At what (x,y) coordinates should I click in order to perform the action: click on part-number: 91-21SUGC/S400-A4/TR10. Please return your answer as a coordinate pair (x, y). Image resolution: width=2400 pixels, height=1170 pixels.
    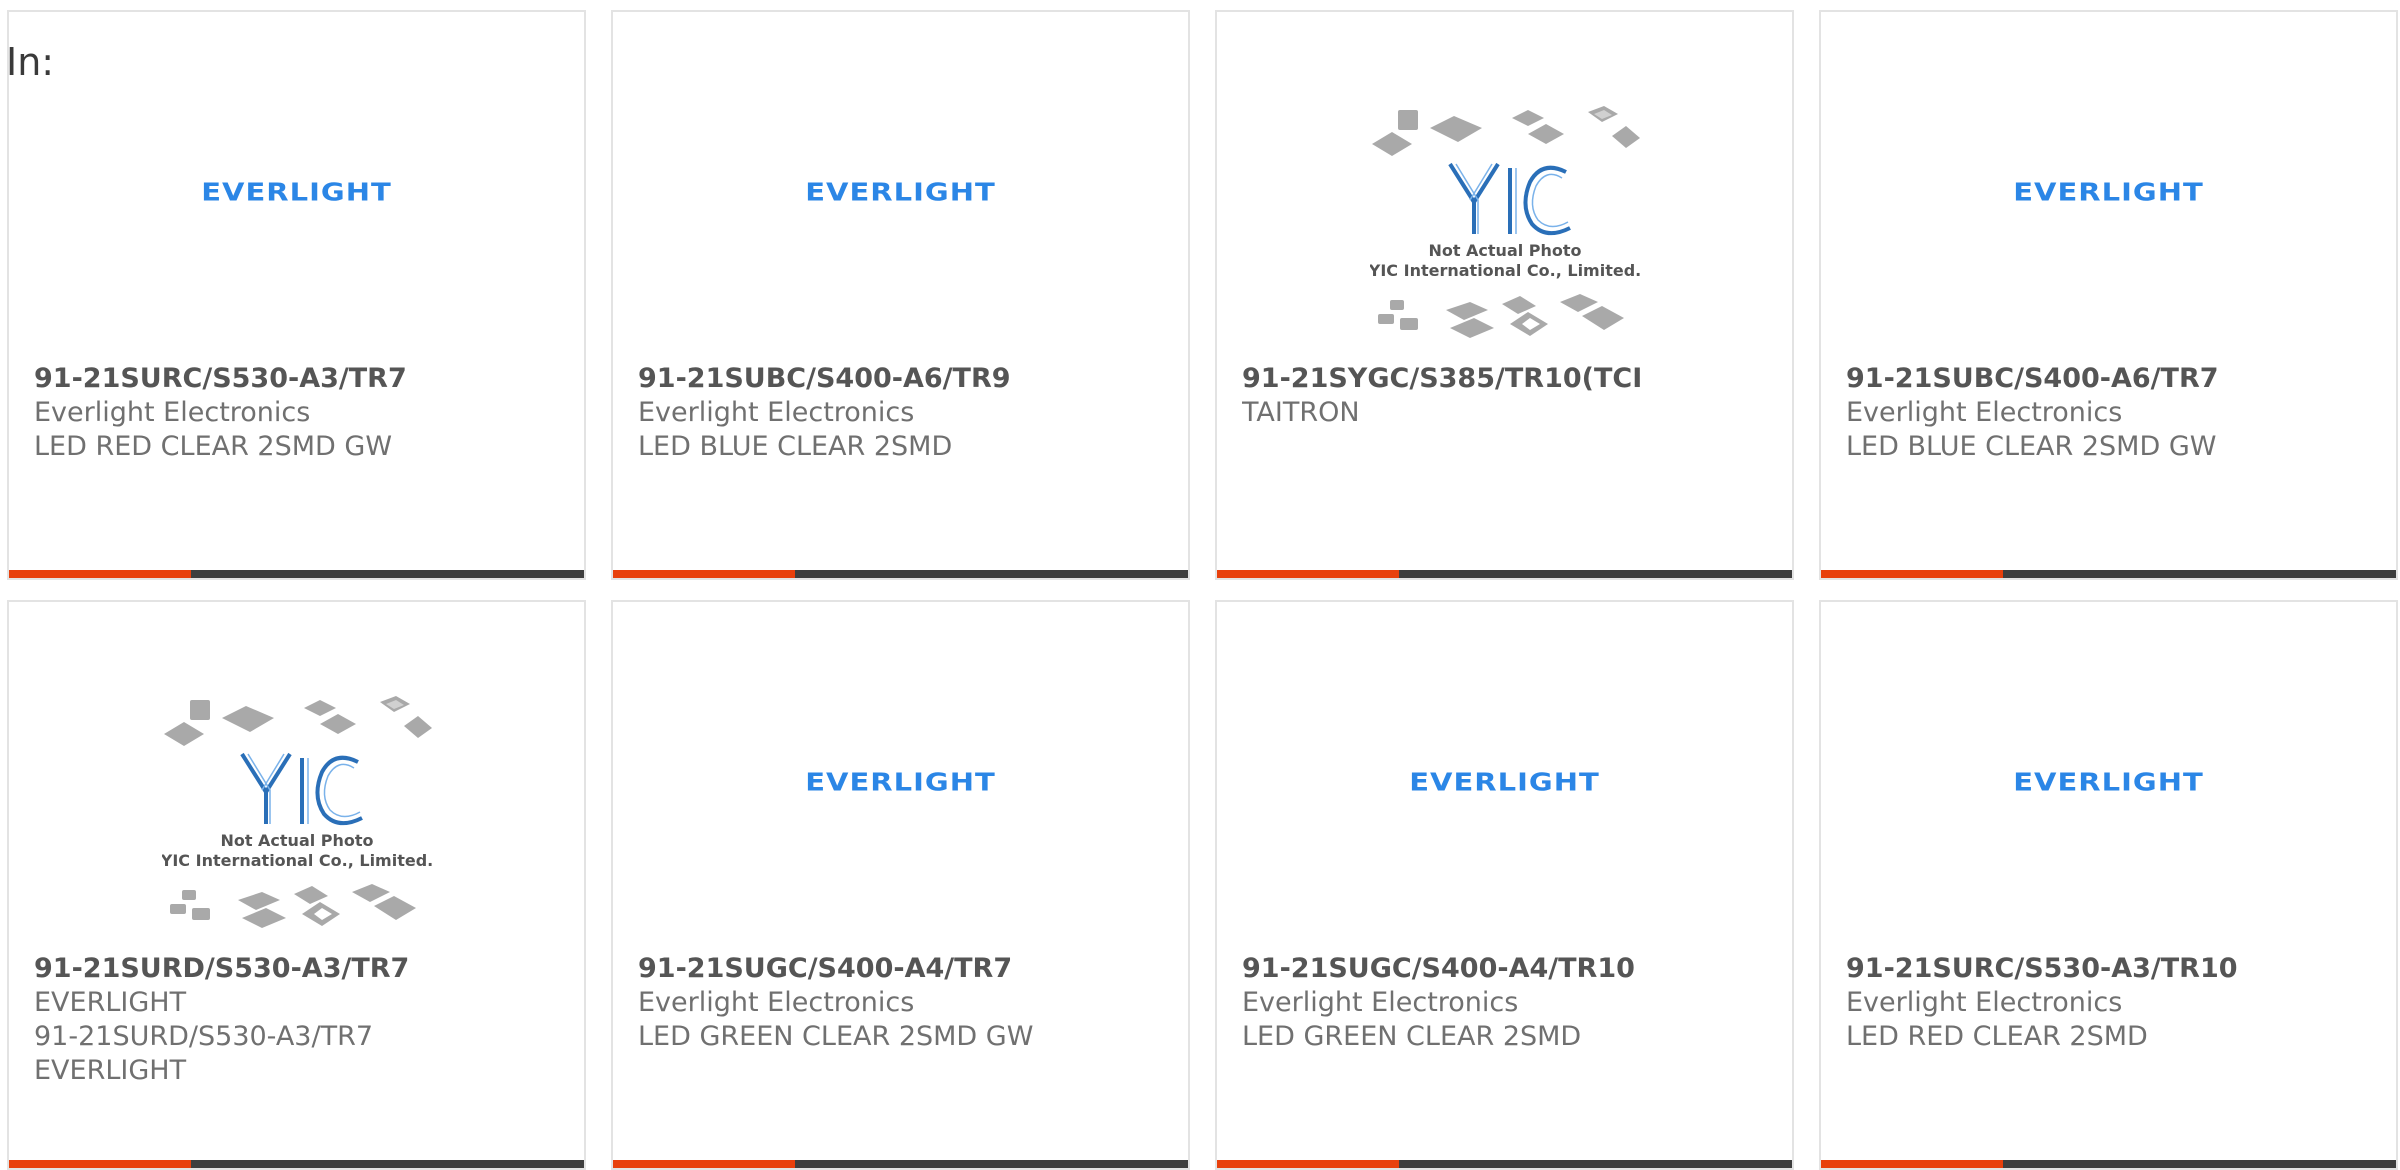
    Looking at the image, I should click on (1512, 969).